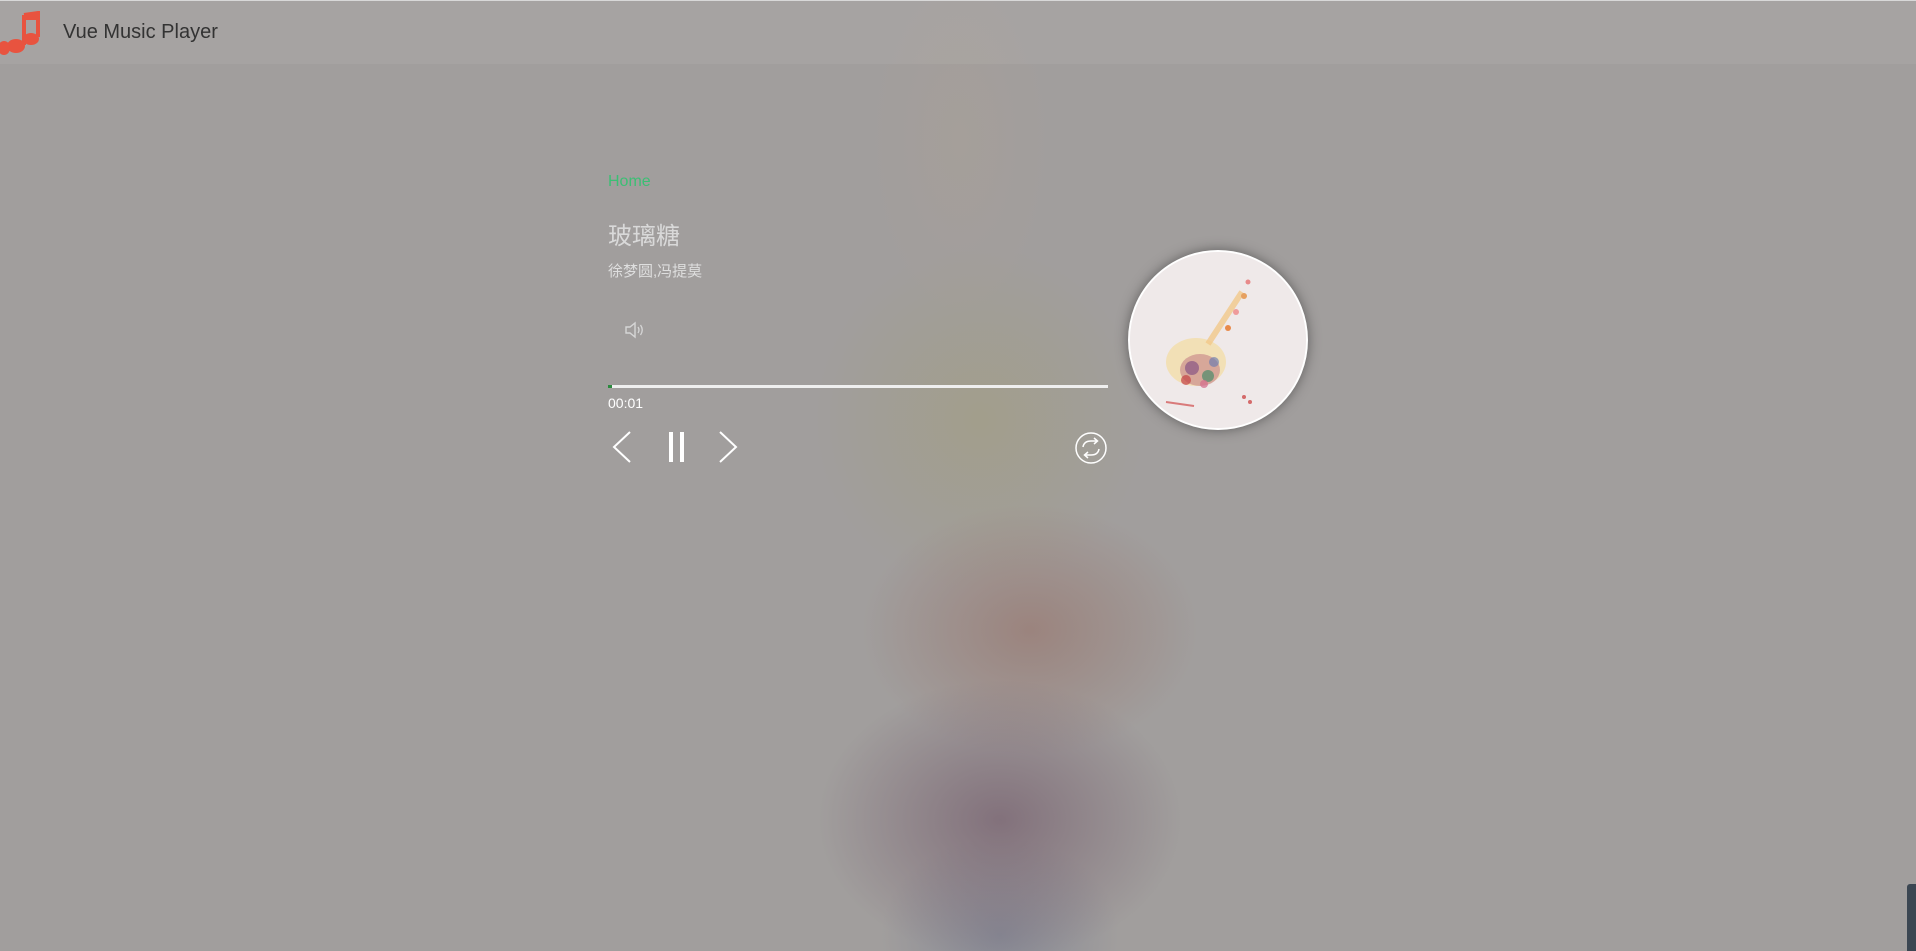 The height and width of the screenshot is (951, 1916). I want to click on progress-fill, so click(610, 386).